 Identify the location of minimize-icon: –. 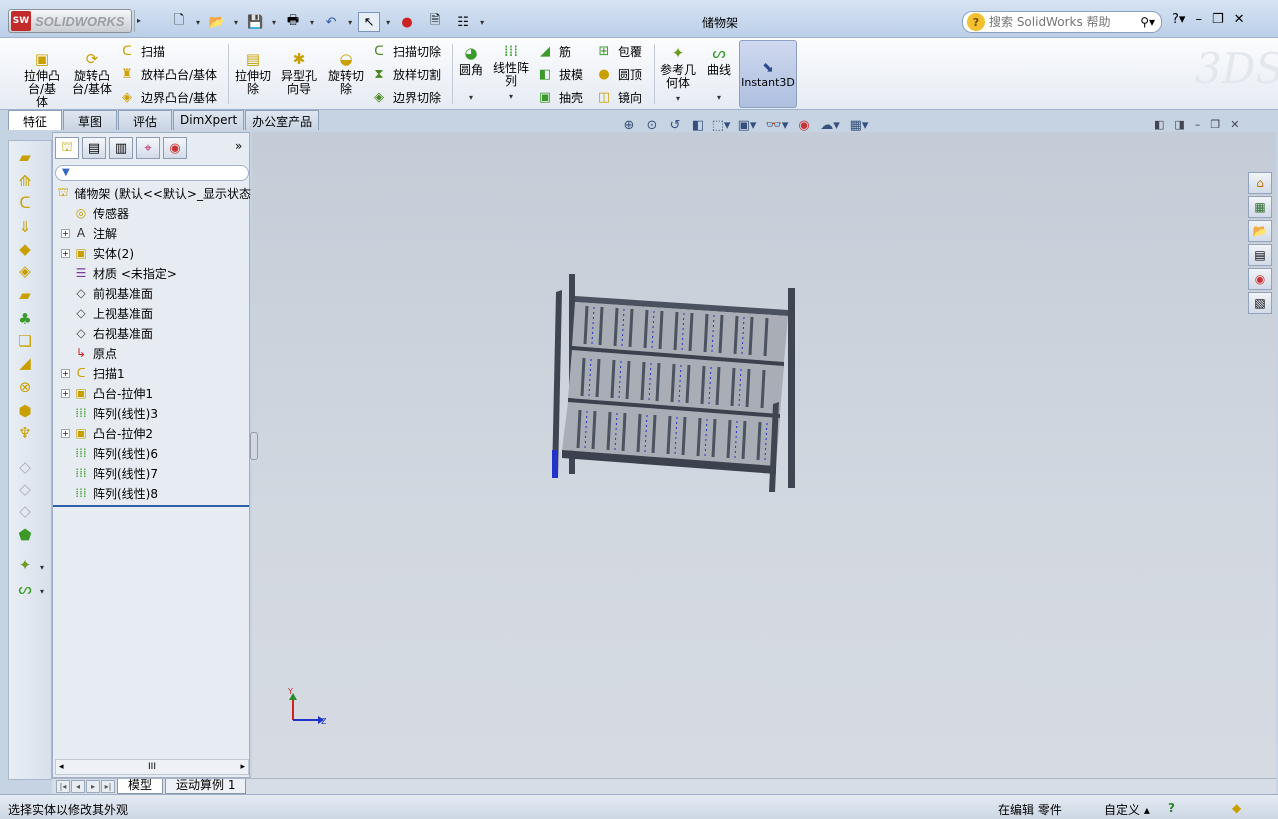
(1198, 19).